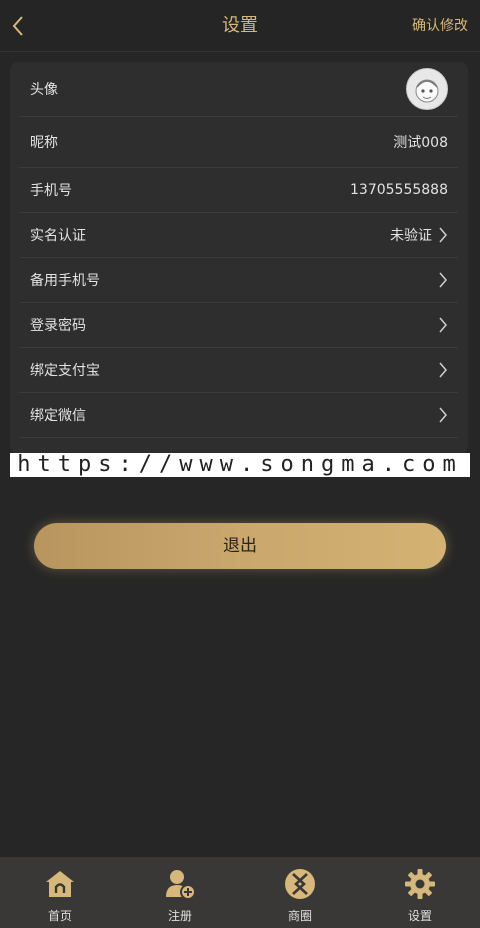 This screenshot has height=928, width=480. I want to click on wechat-label: 绑定微信, so click(58, 416).